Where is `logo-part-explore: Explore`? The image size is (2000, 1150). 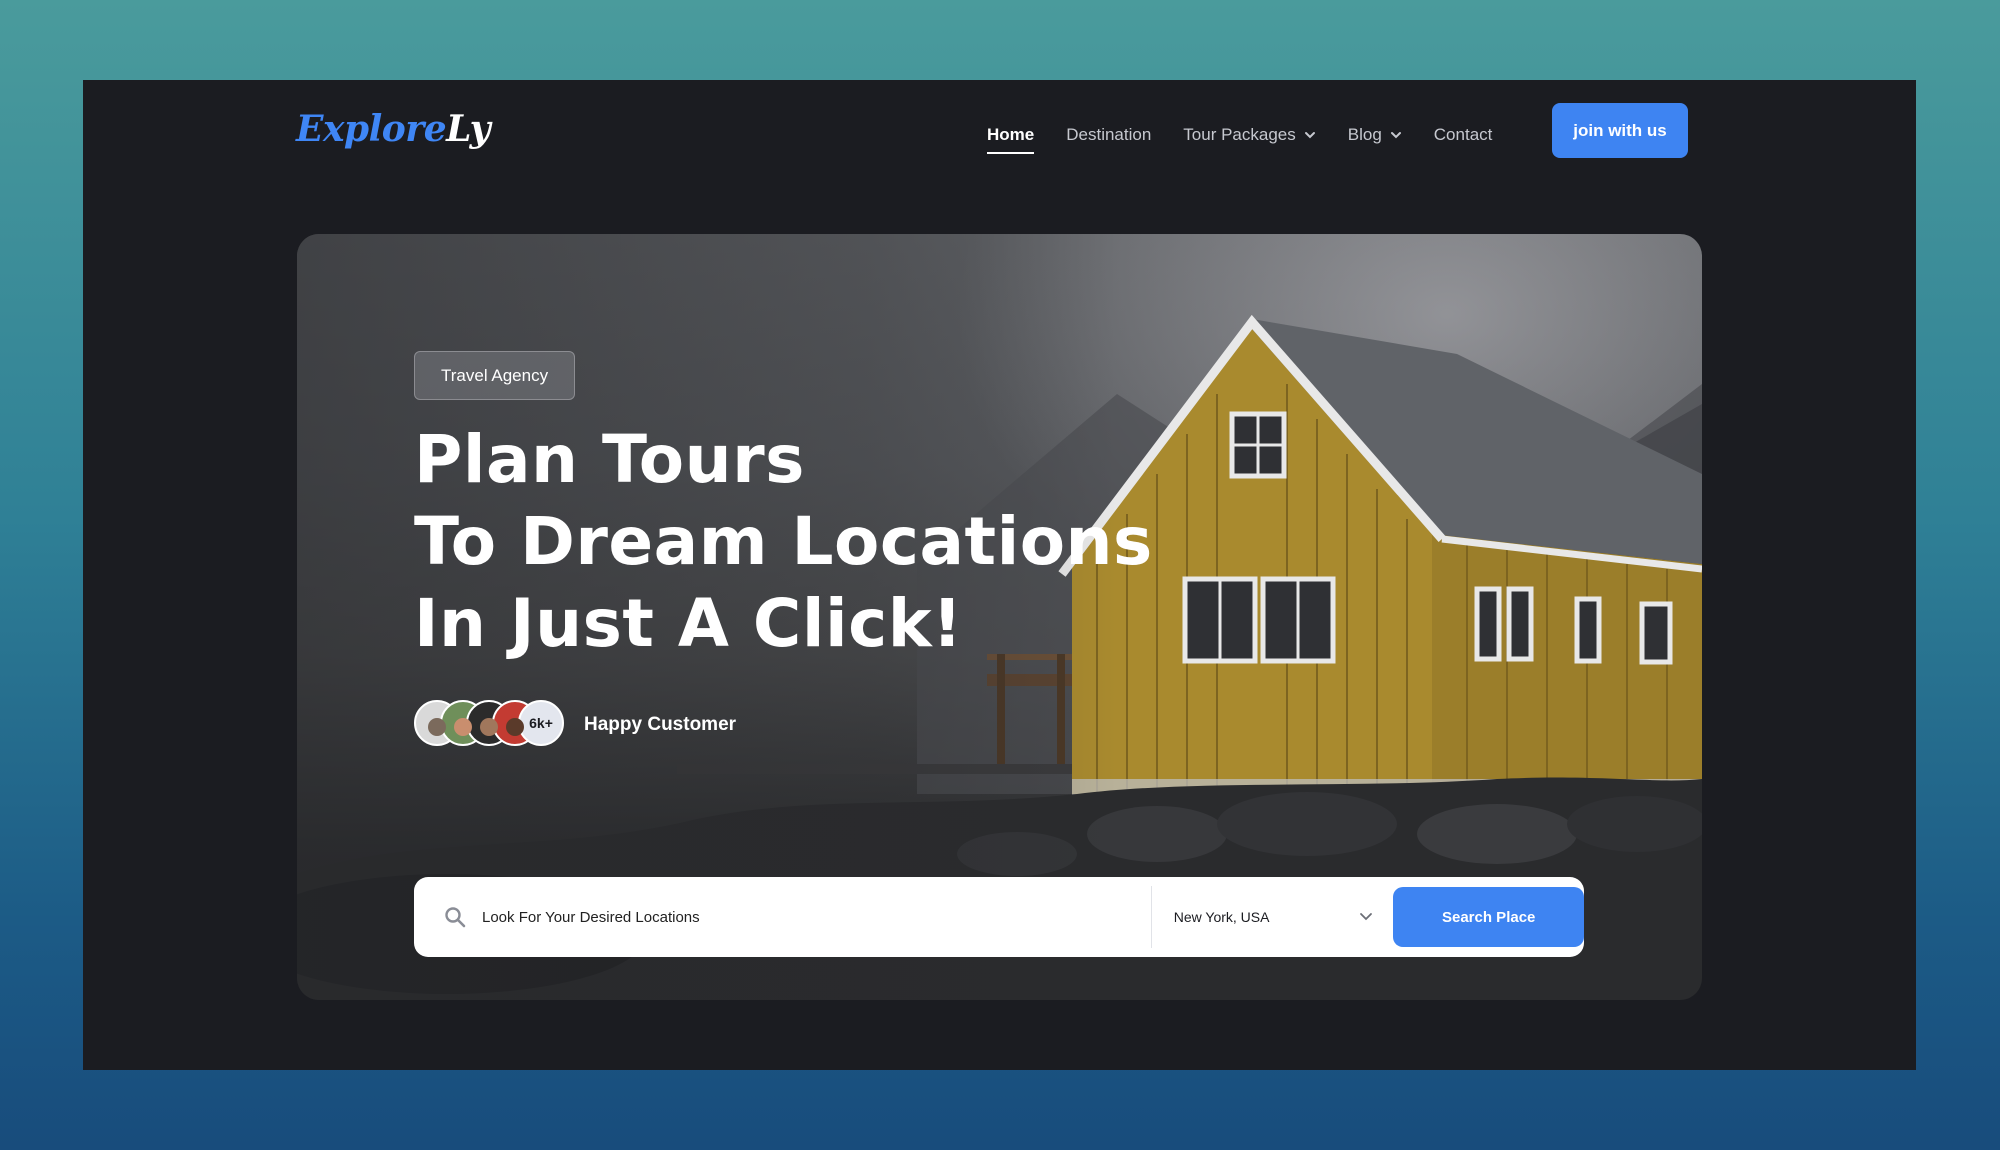
logo-part-explore: Explore is located at coordinates (371, 129).